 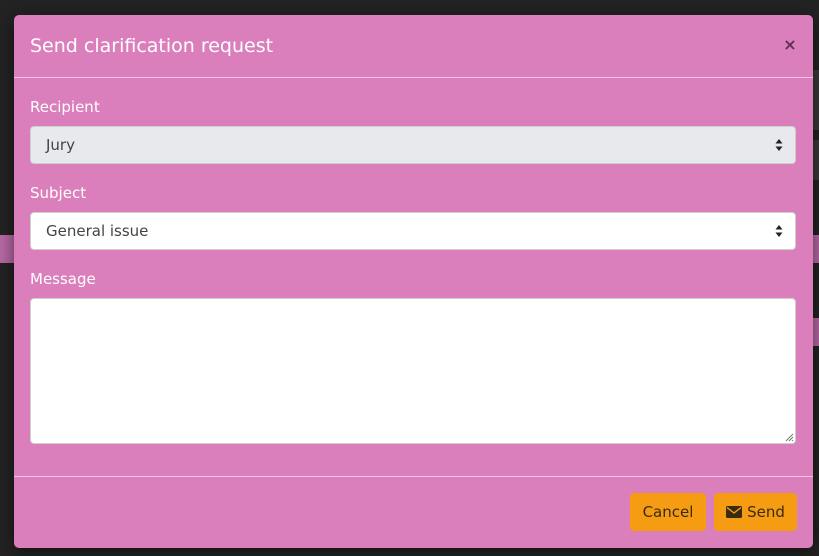 I want to click on cancel-label: Cancel, so click(x=668, y=512).